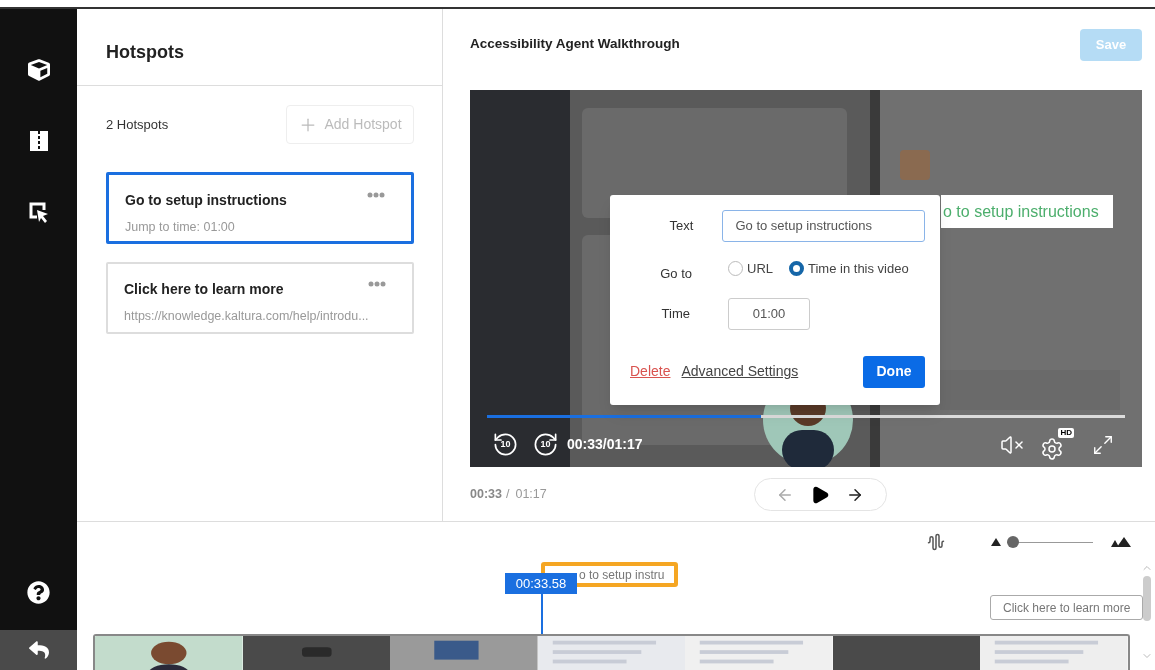  What do you see at coordinates (145, 52) in the screenshot?
I see `panel-title: Hotspots` at bounding box center [145, 52].